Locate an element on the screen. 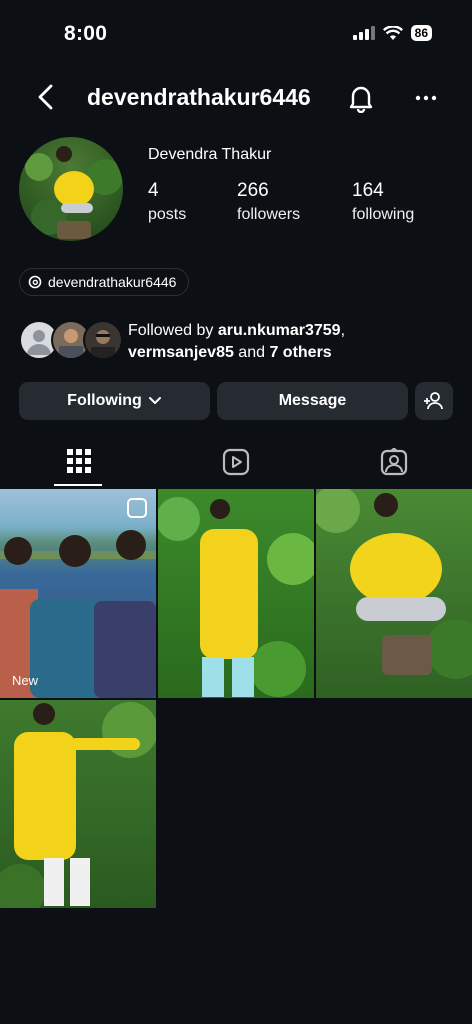 The width and height of the screenshot is (472, 1024). display-name: Devendra Thakur is located at coordinates (210, 154).